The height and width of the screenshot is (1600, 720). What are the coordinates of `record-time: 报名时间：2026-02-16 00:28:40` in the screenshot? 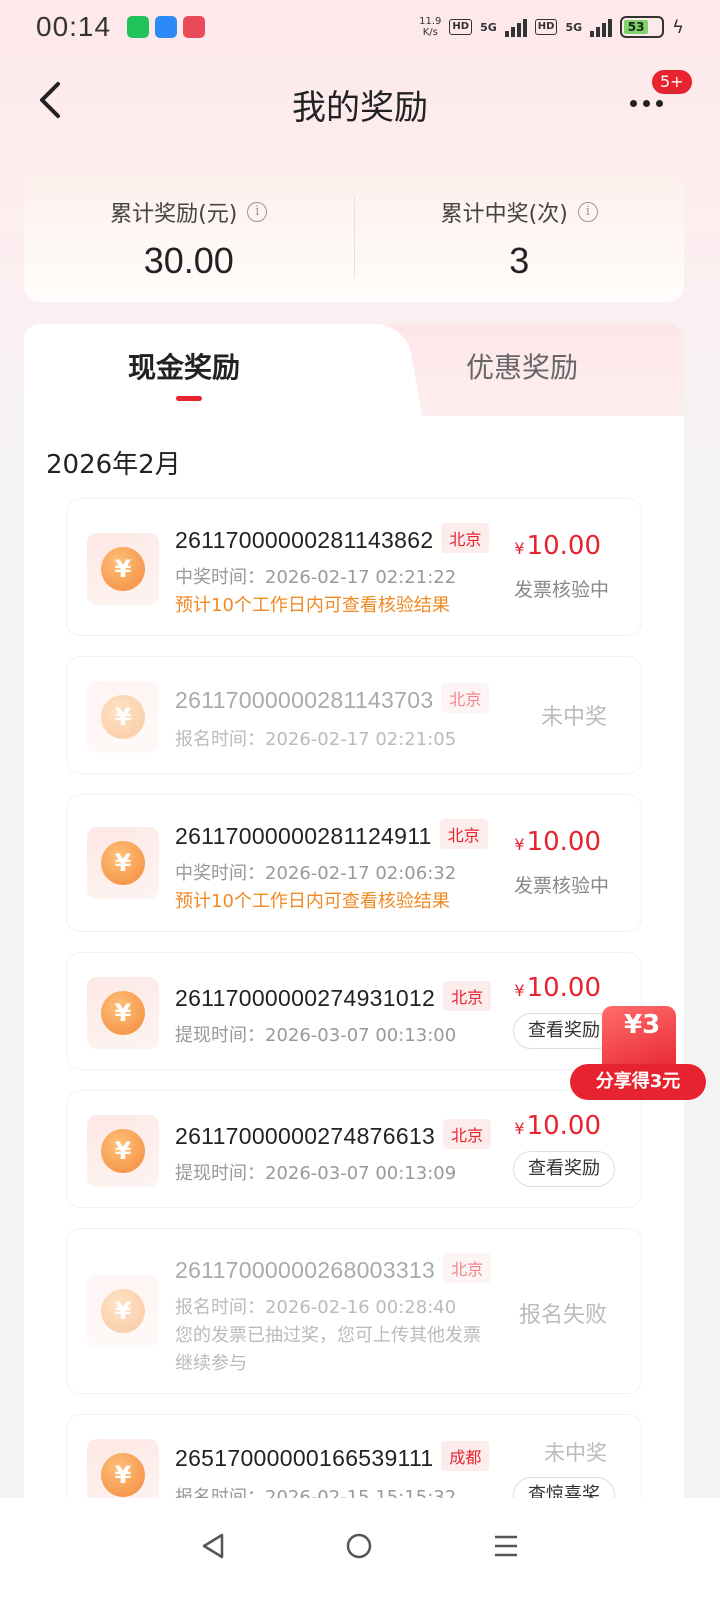 It's located at (316, 1307).